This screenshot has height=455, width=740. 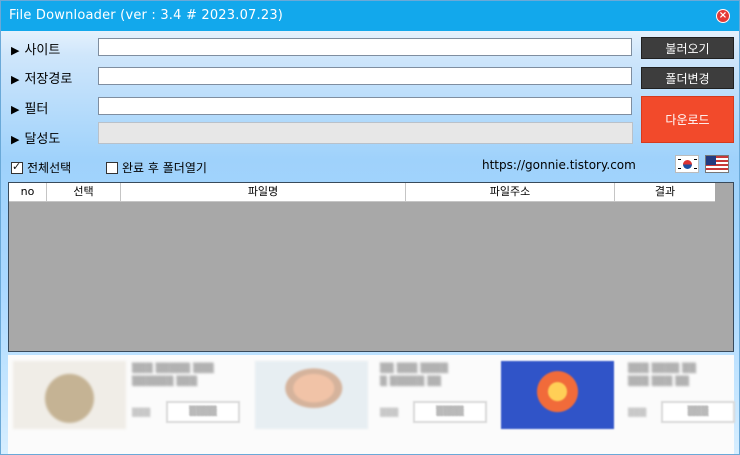 I want to click on taegeuk-mark, so click(x=687, y=164).